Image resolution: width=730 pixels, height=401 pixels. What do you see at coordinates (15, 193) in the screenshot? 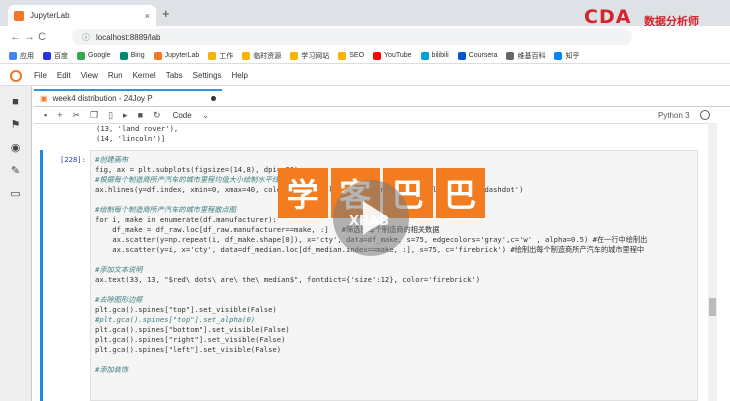
I see `tabs-icon: ▭` at bounding box center [15, 193].